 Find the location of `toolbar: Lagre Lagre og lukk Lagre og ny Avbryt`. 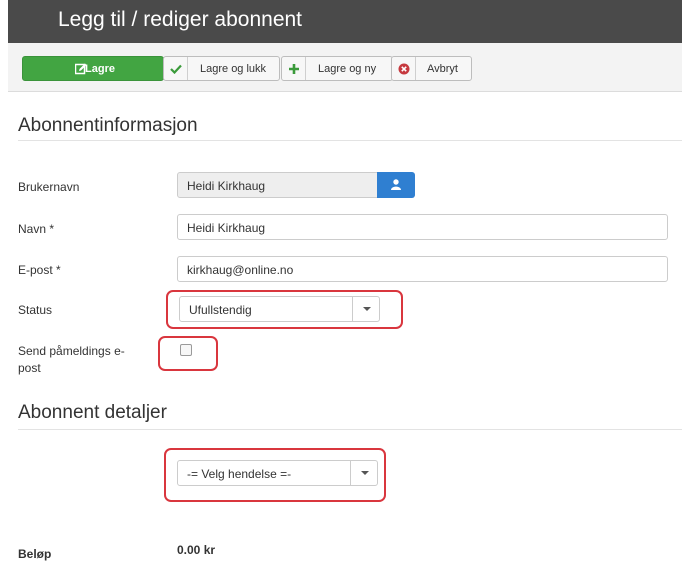

toolbar: Lagre Lagre og lukk Lagre og ny Avbryt is located at coordinates (345, 67).